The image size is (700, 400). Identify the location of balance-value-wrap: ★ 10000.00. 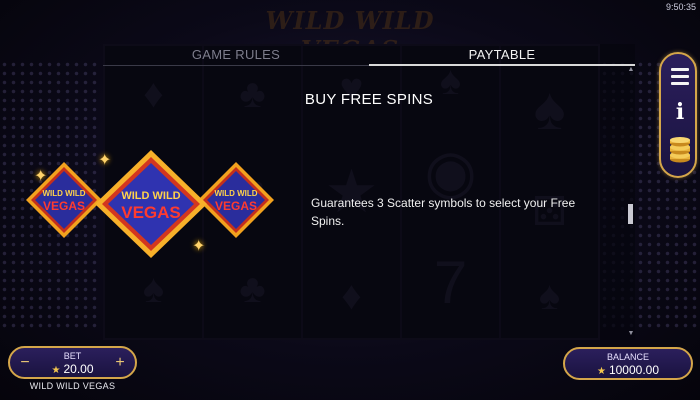
(628, 370).